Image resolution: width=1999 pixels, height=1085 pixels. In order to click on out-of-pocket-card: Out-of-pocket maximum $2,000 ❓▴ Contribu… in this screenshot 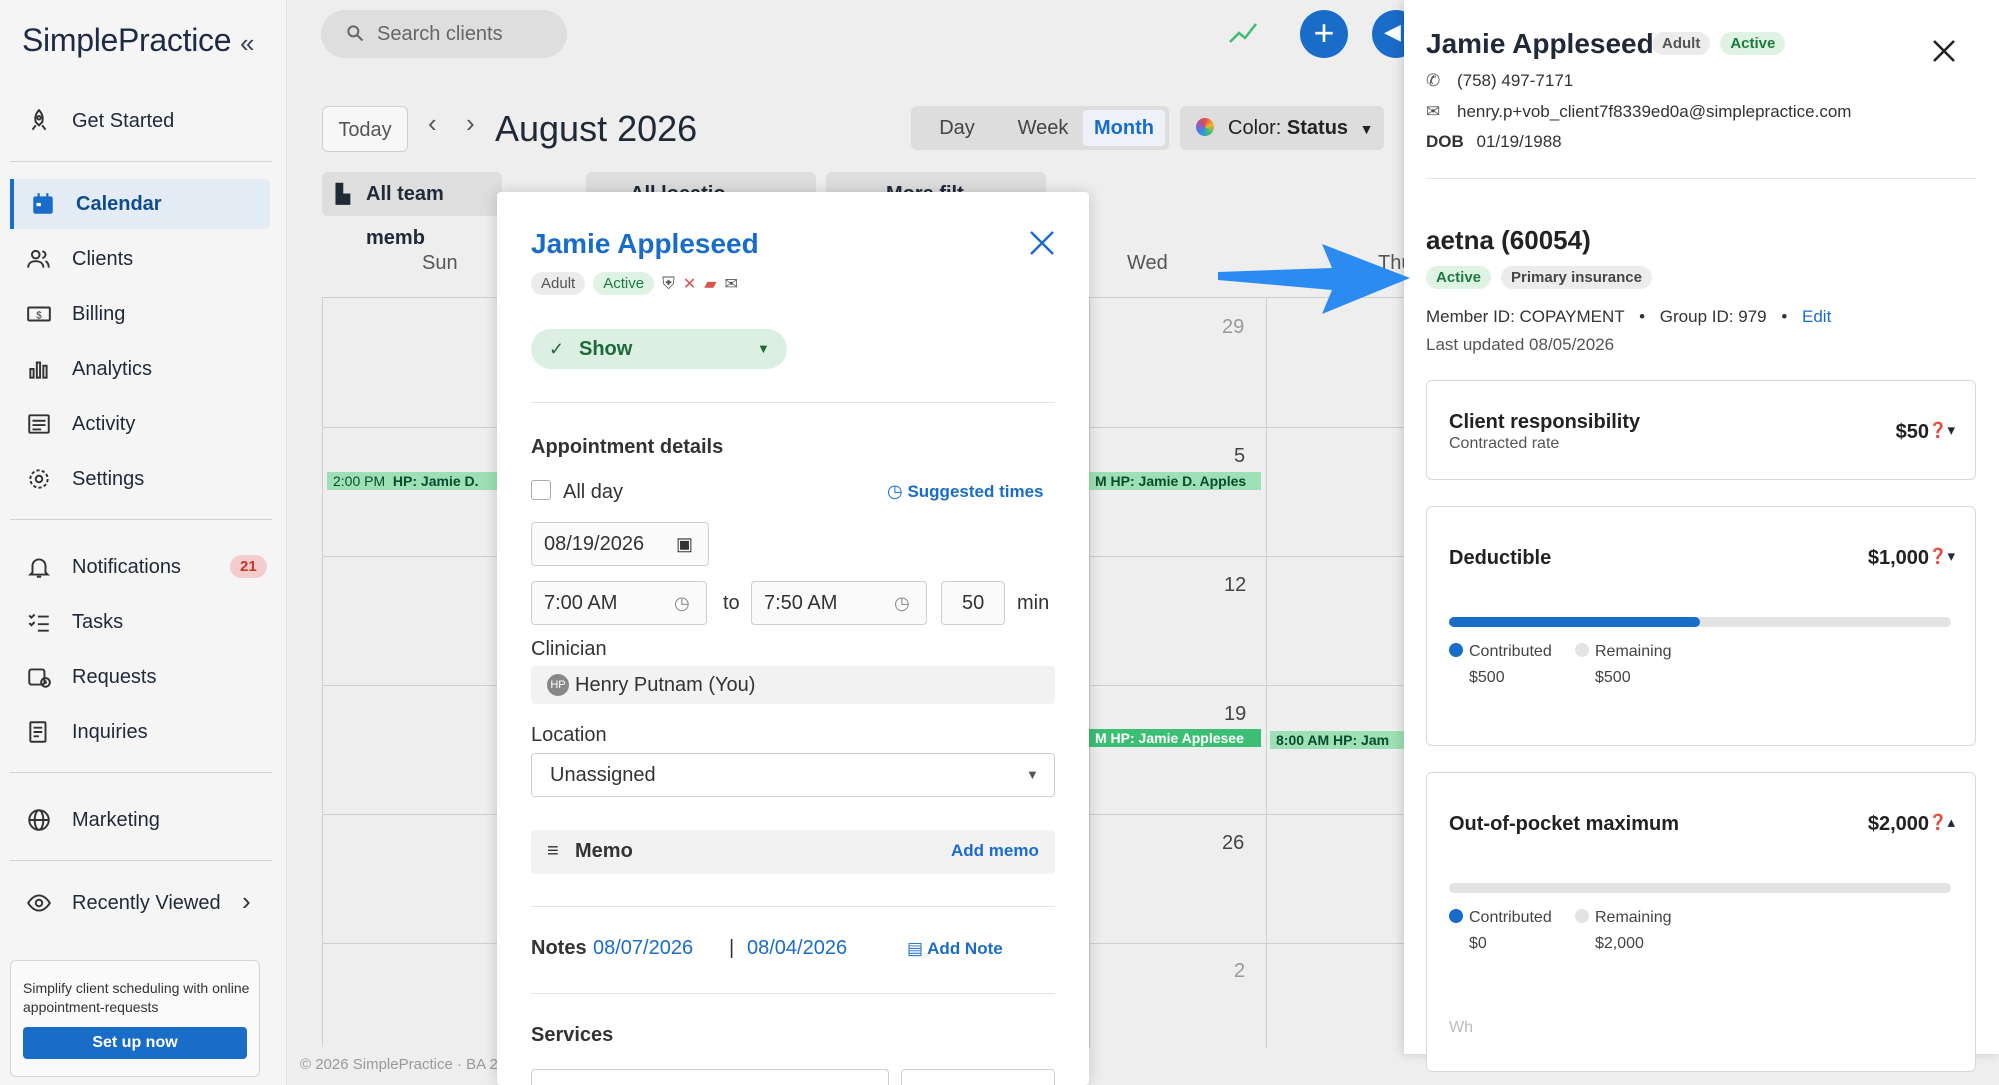, I will do `click(1701, 922)`.